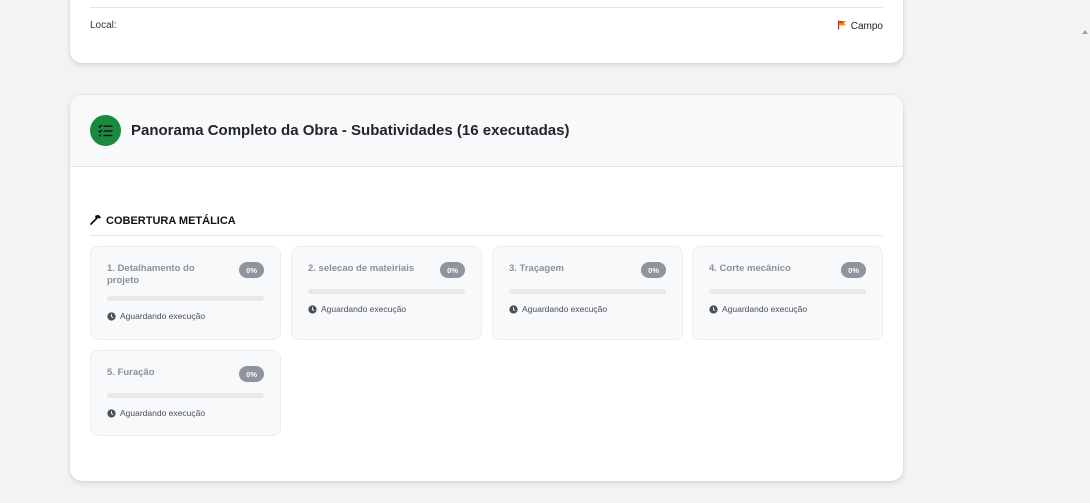  Describe the element at coordinates (536, 268) in the screenshot. I see `subactivity-name: 3. Traçagem` at that location.